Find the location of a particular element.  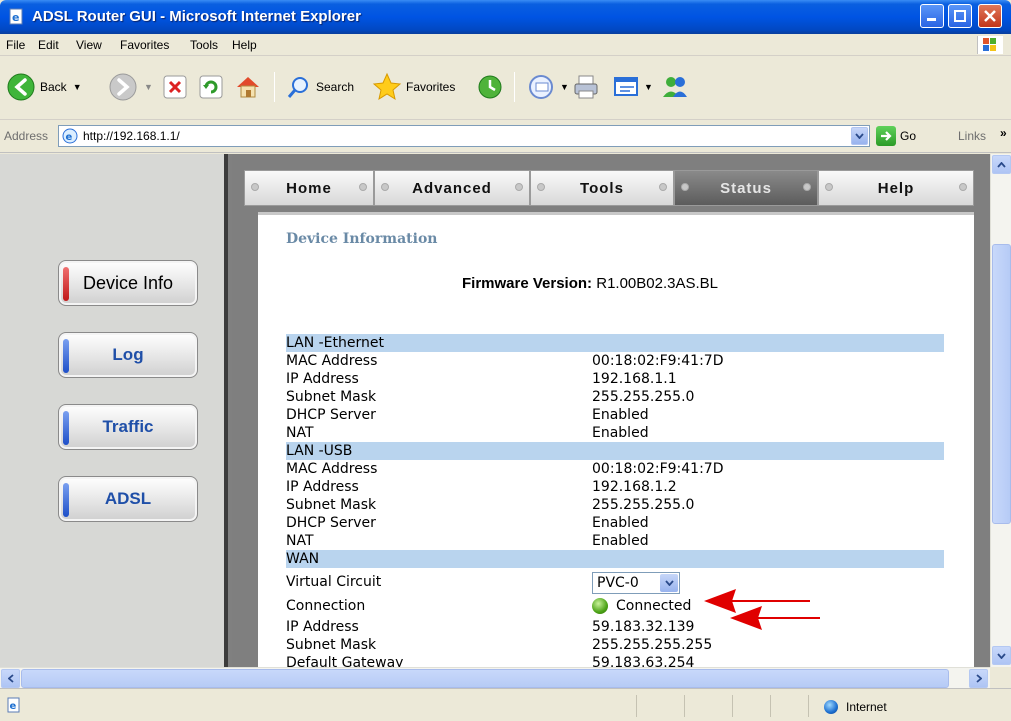

table-row: Subnet Mask 255.255.255.0 is located at coordinates (490, 505).